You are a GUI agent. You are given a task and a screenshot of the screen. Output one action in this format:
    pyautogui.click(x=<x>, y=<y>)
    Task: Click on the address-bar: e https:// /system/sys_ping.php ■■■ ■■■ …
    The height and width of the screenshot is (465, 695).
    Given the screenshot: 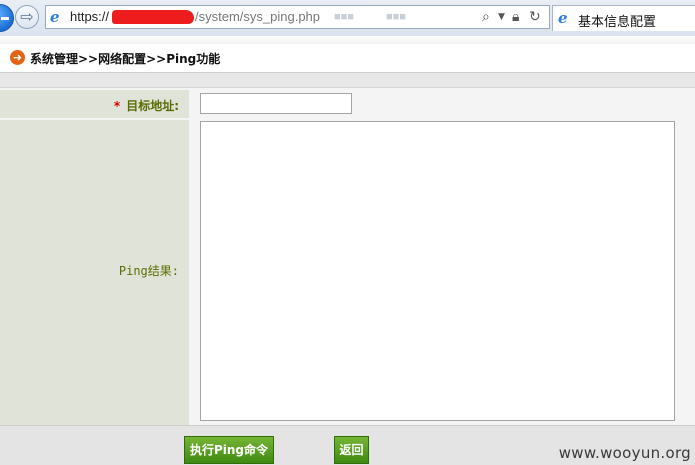 What is the action you would take?
    pyautogui.click(x=297, y=17)
    